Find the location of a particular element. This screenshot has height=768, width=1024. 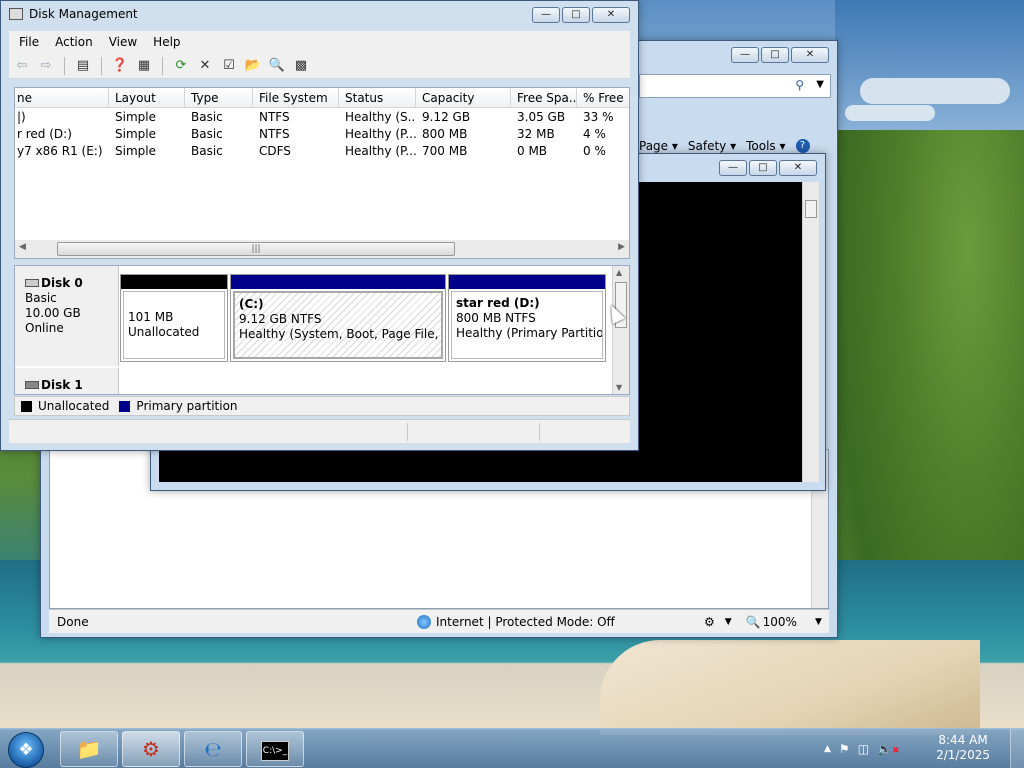

search-icon: 🔍 is located at coordinates (277, 66).